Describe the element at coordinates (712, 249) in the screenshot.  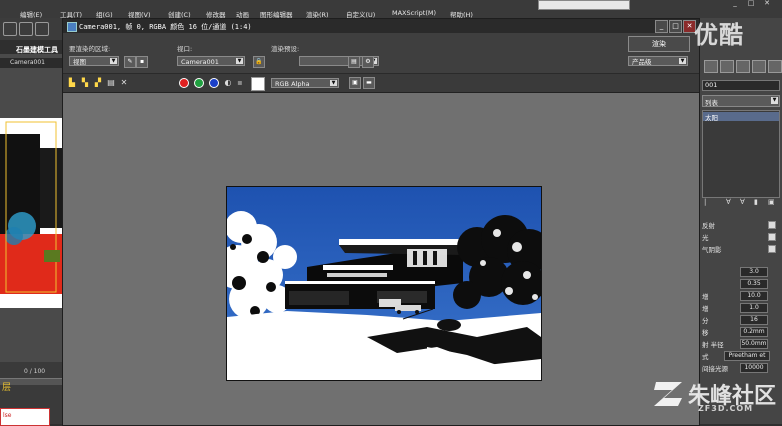
I see `param-row: 气阴影` at that location.